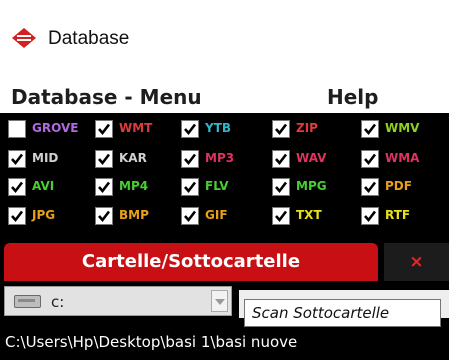 The height and width of the screenshot is (360, 449). Describe the element at coordinates (24, 38) in the screenshot. I see `database-logo-icon` at that location.